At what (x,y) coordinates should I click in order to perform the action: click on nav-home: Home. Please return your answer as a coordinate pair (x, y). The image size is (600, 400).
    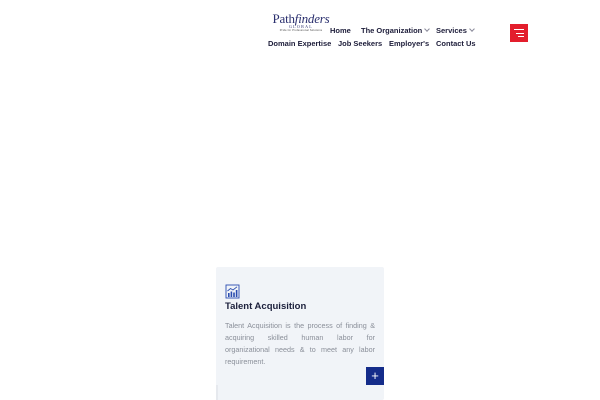
    Looking at the image, I should click on (340, 31).